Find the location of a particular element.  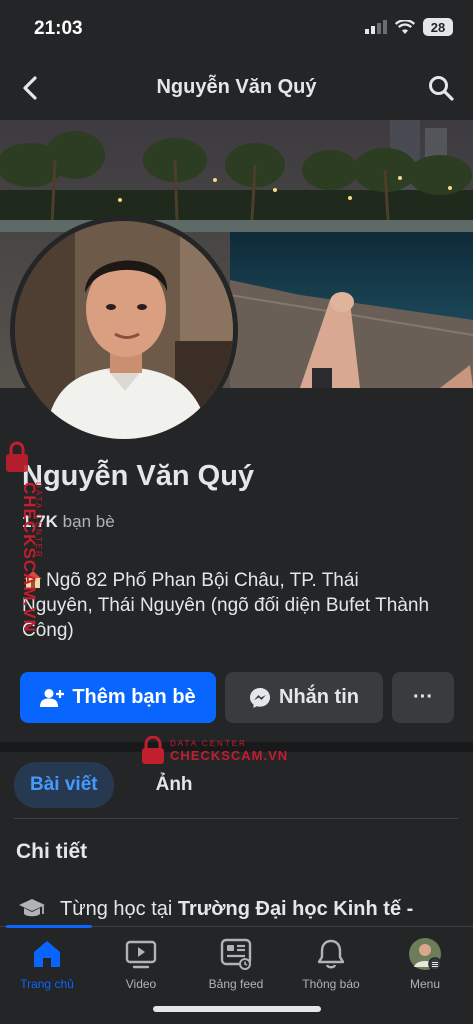

tab-divider is located at coordinates (236, 818).